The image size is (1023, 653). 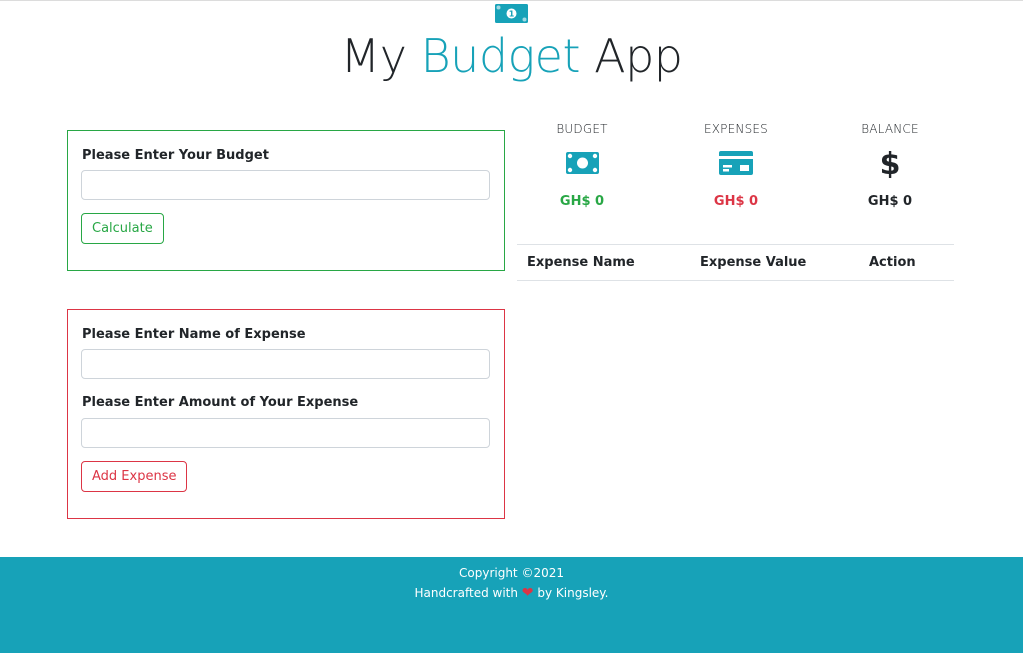 I want to click on budget-stat: BUDGET GH$ 0, so click(x=582, y=164).